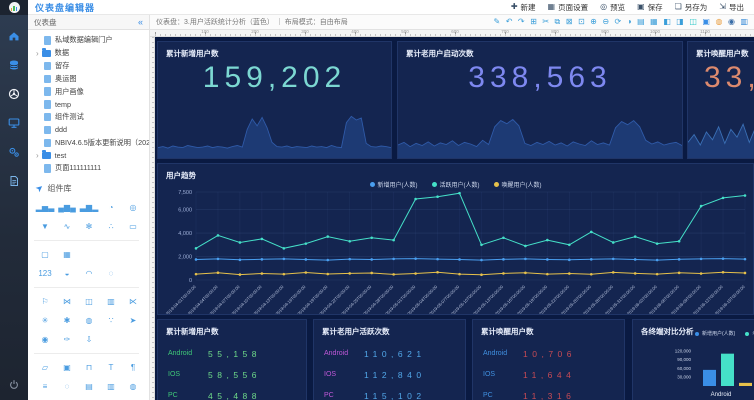 This screenshot has width=754, height=400. Describe the element at coordinates (680, 22) in the screenshot. I see `align-right-icon: ◨` at that location.